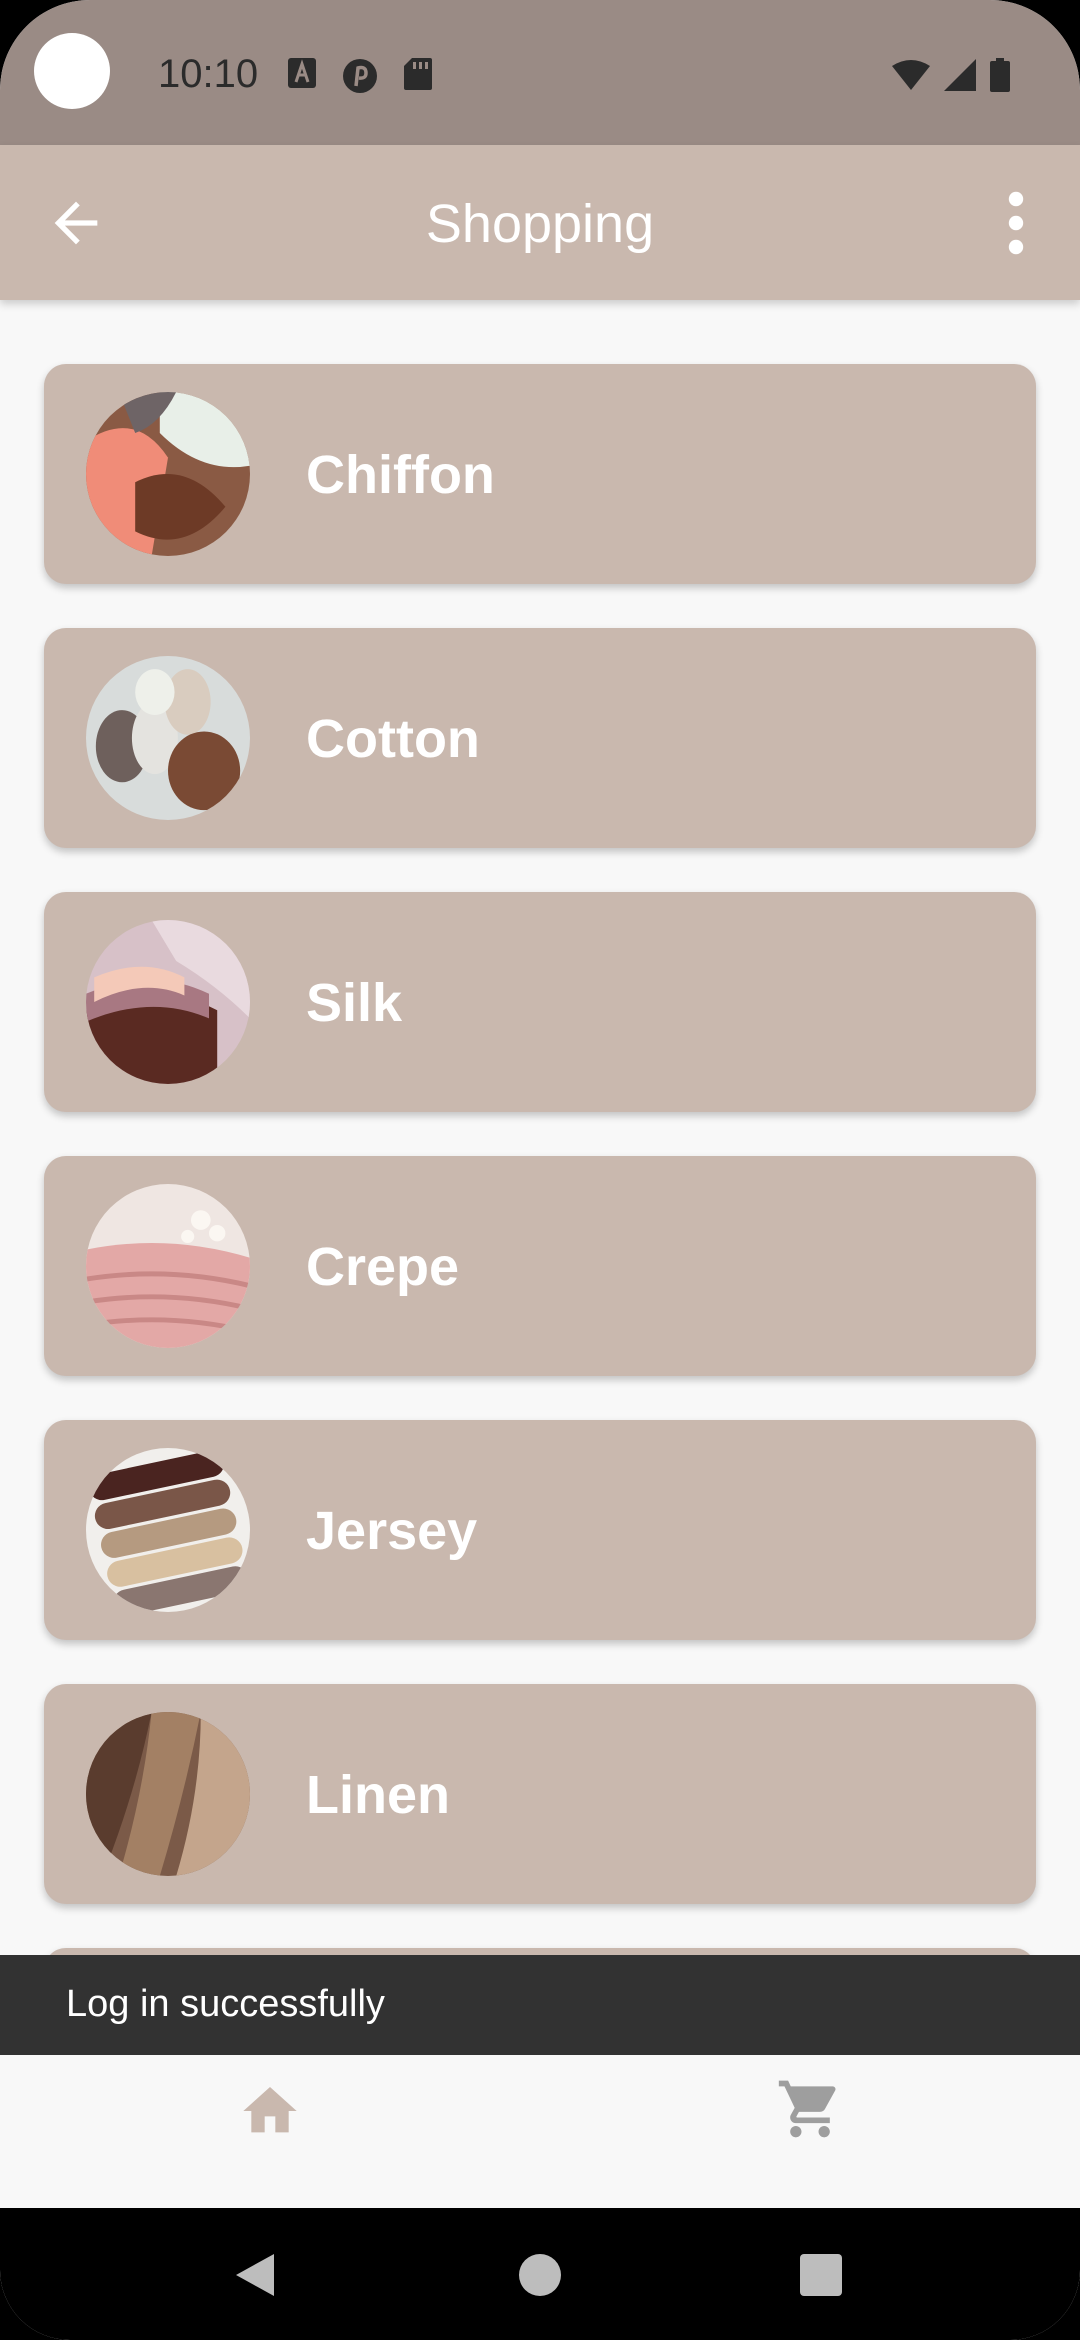  Describe the element at coordinates (302, 73) in the screenshot. I see `text-a-icon` at that location.